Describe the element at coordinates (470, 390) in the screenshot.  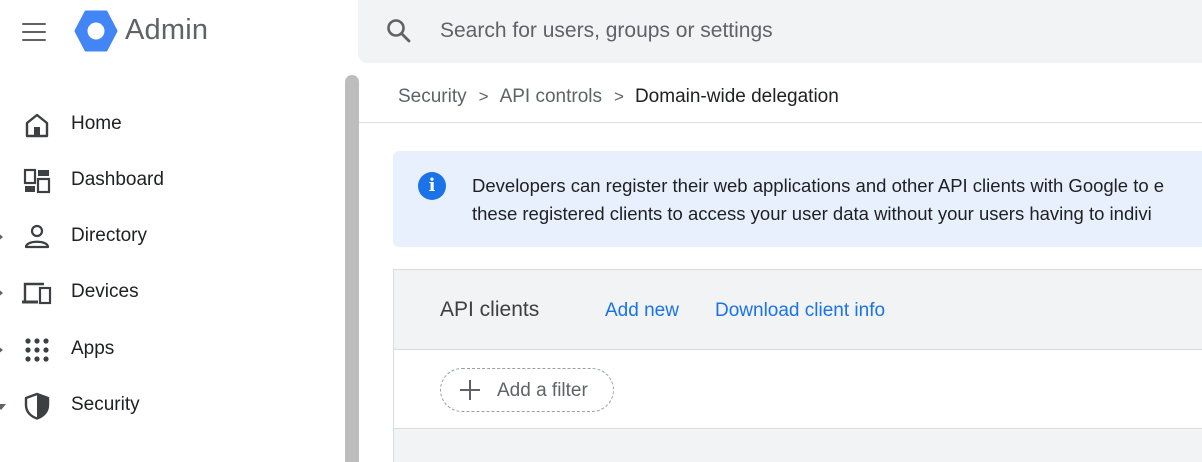
I see `plus-icon` at that location.